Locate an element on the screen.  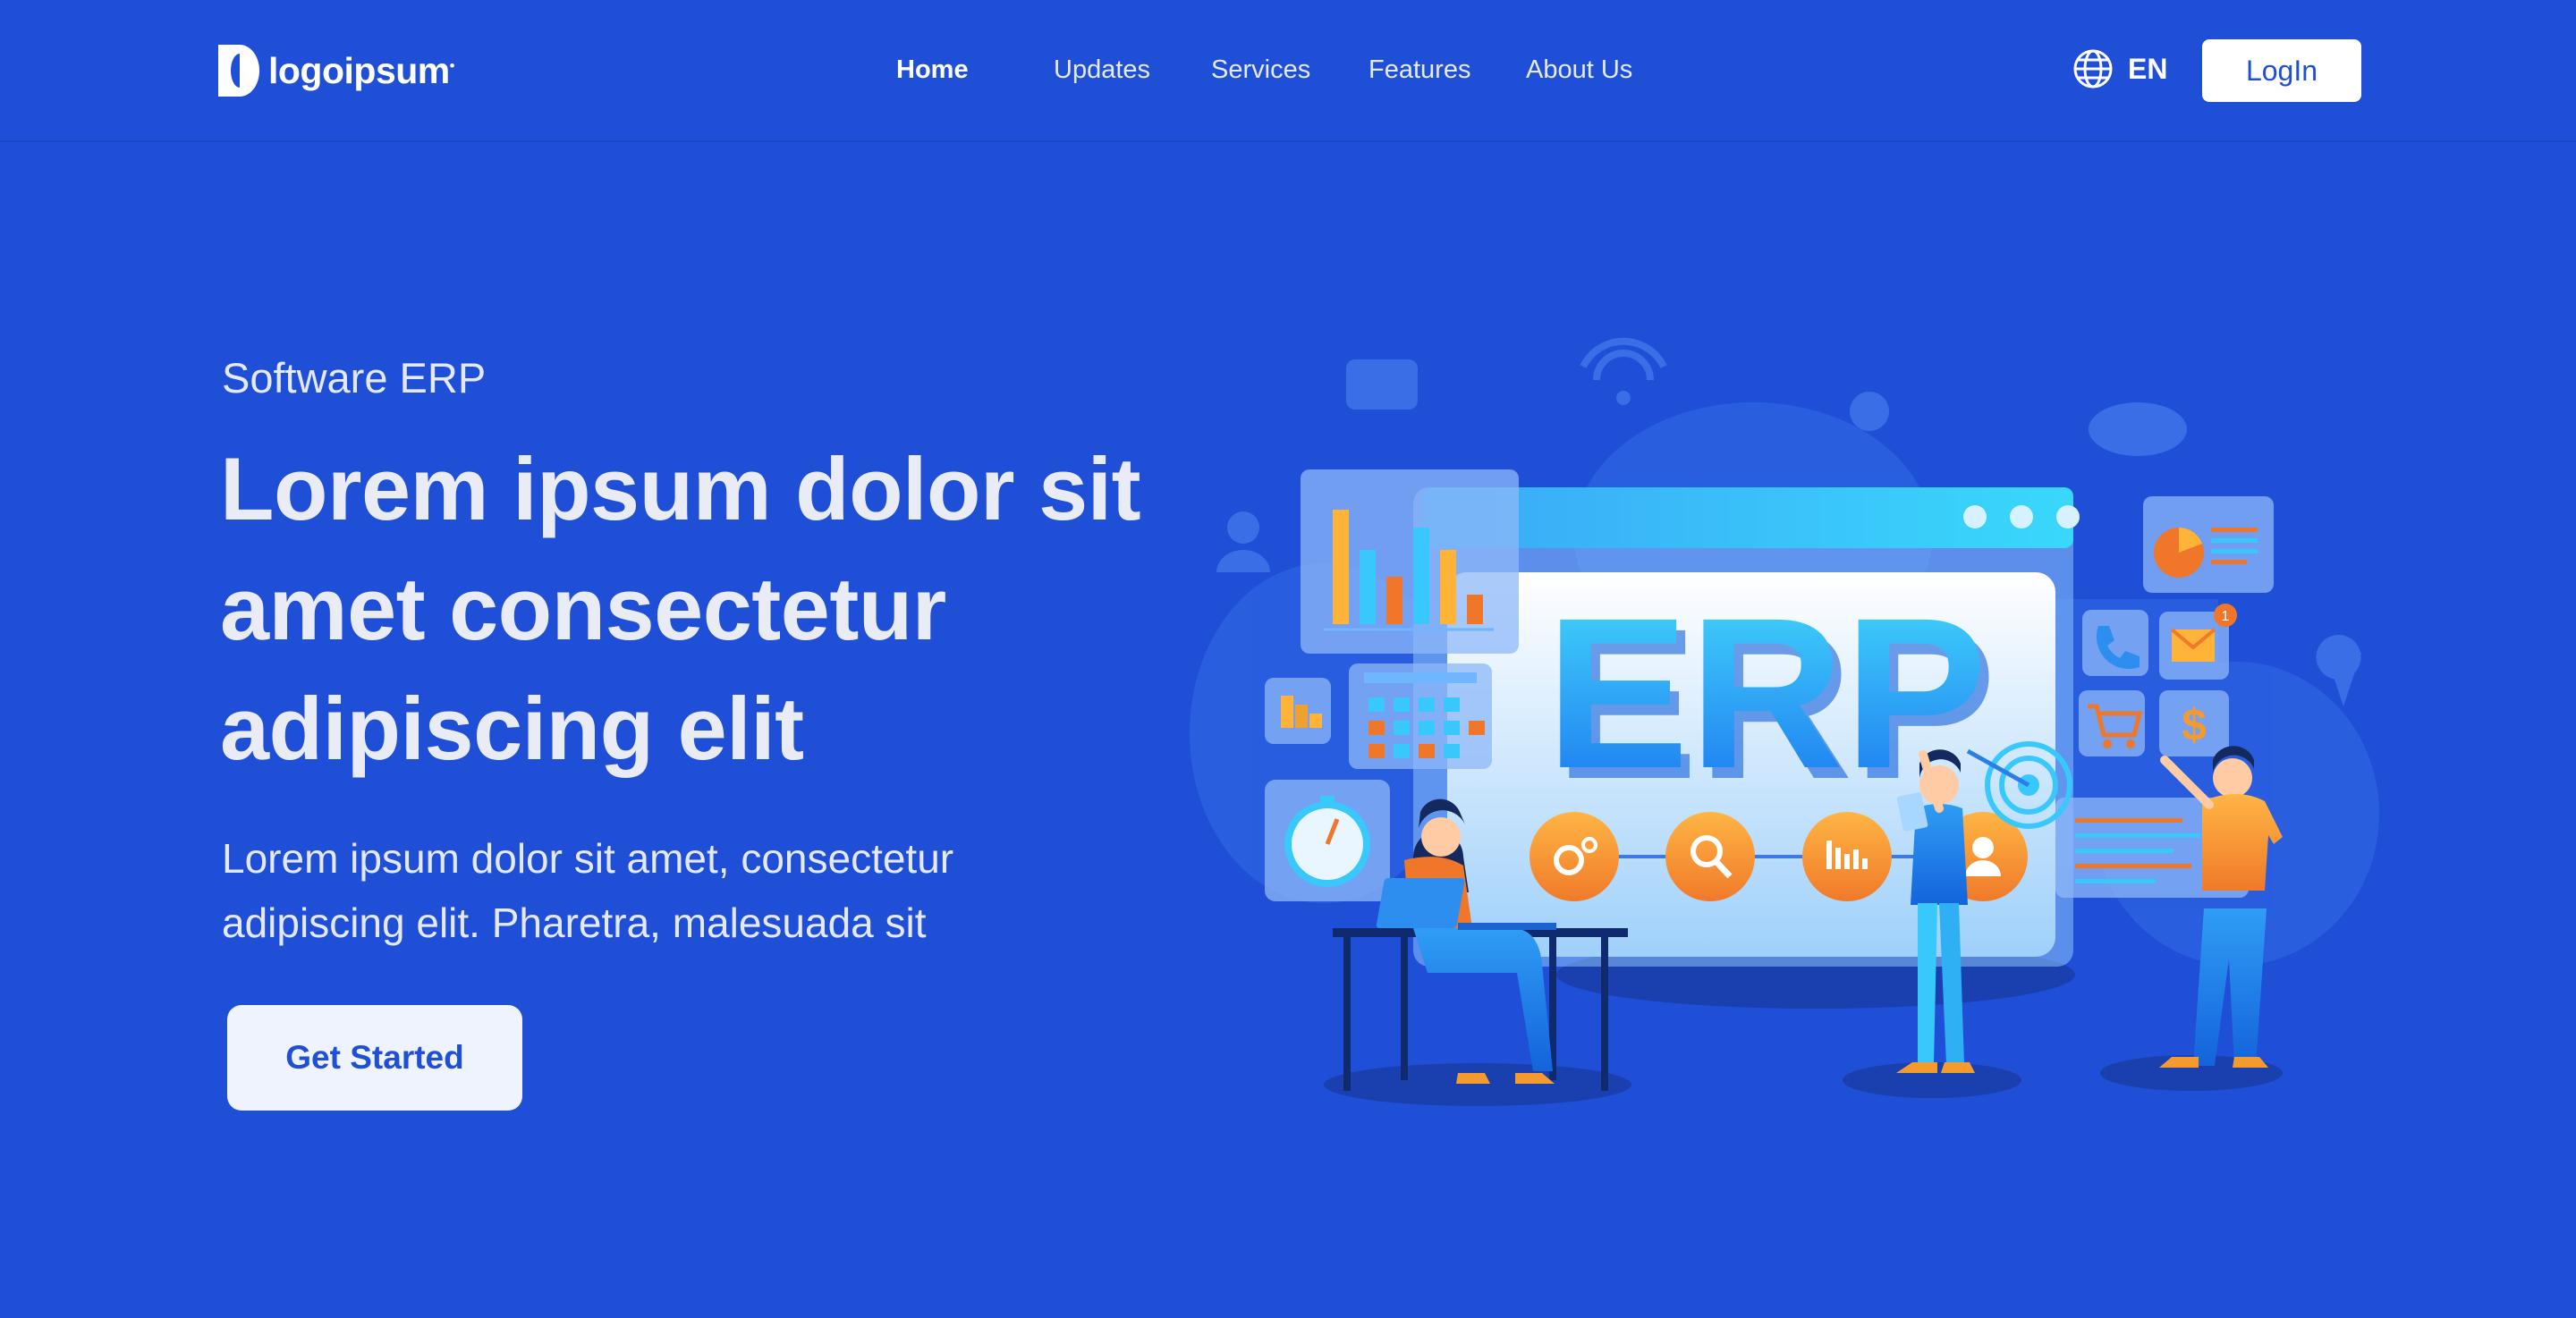
coins-panel is located at coordinates (1298, 711).